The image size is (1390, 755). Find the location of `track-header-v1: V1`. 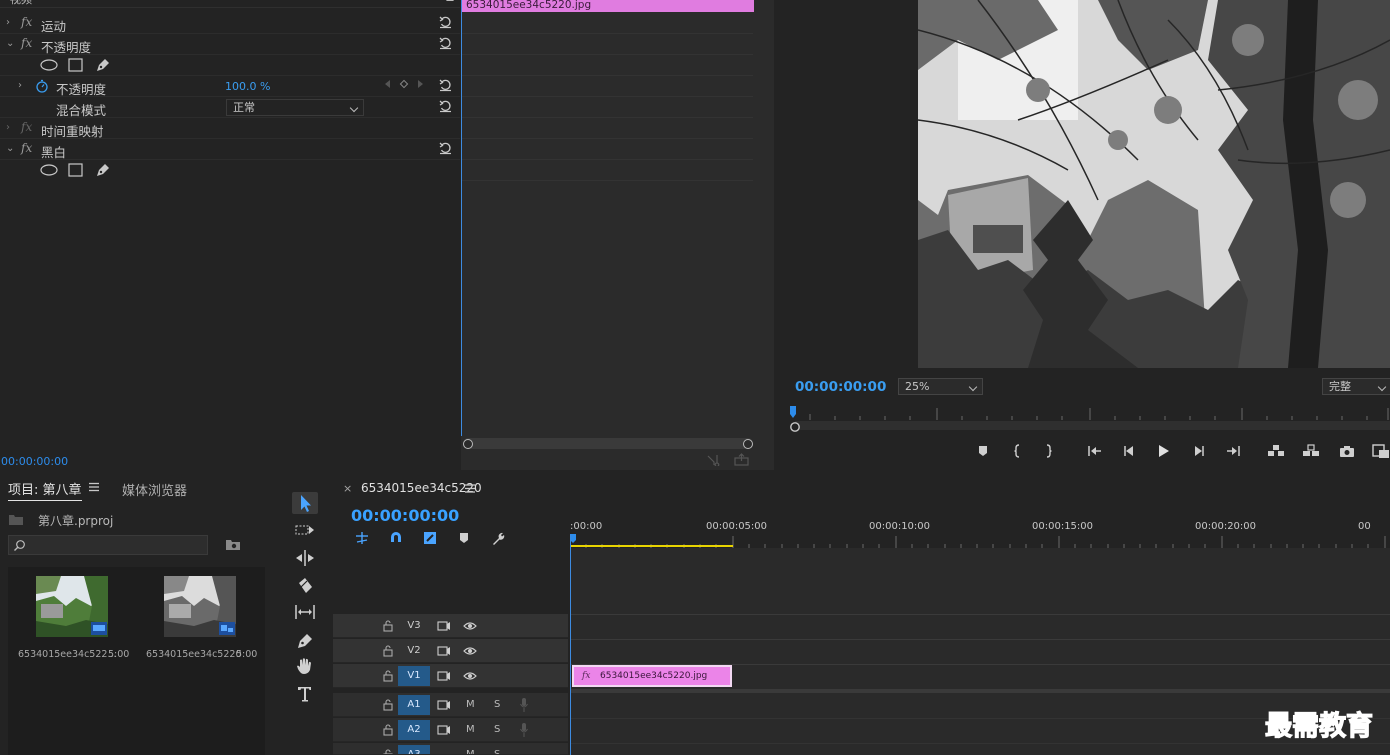

track-header-v1: V1 is located at coordinates (450, 676).